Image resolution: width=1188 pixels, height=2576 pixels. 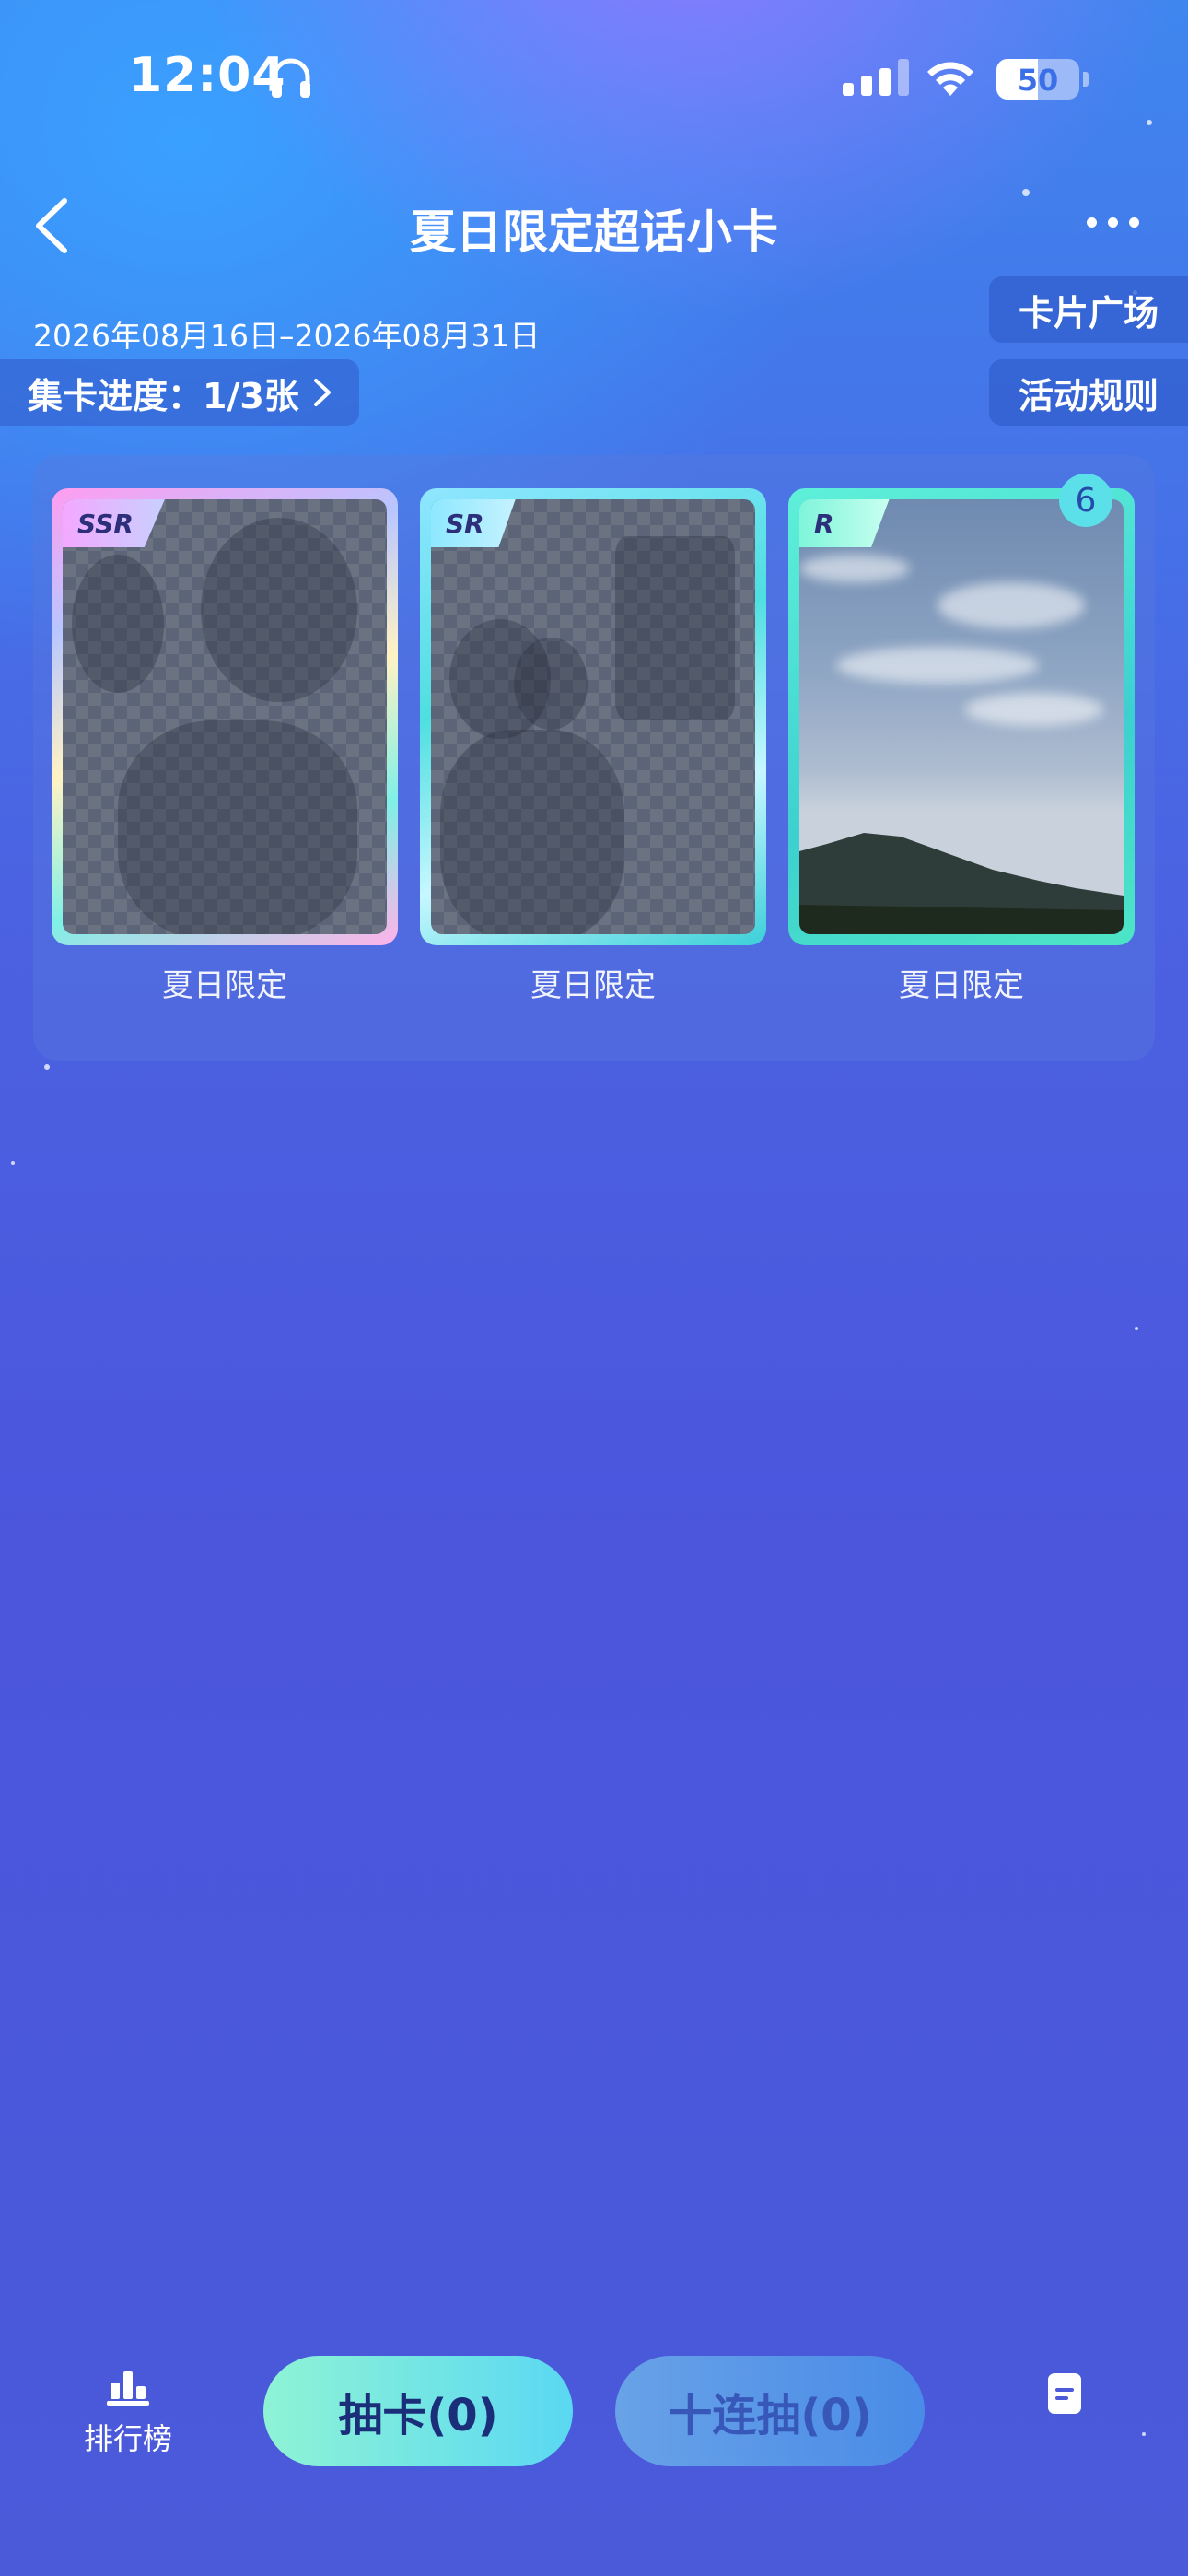 I want to click on card-plaza-button: 卡片广场, so click(x=1088, y=309).